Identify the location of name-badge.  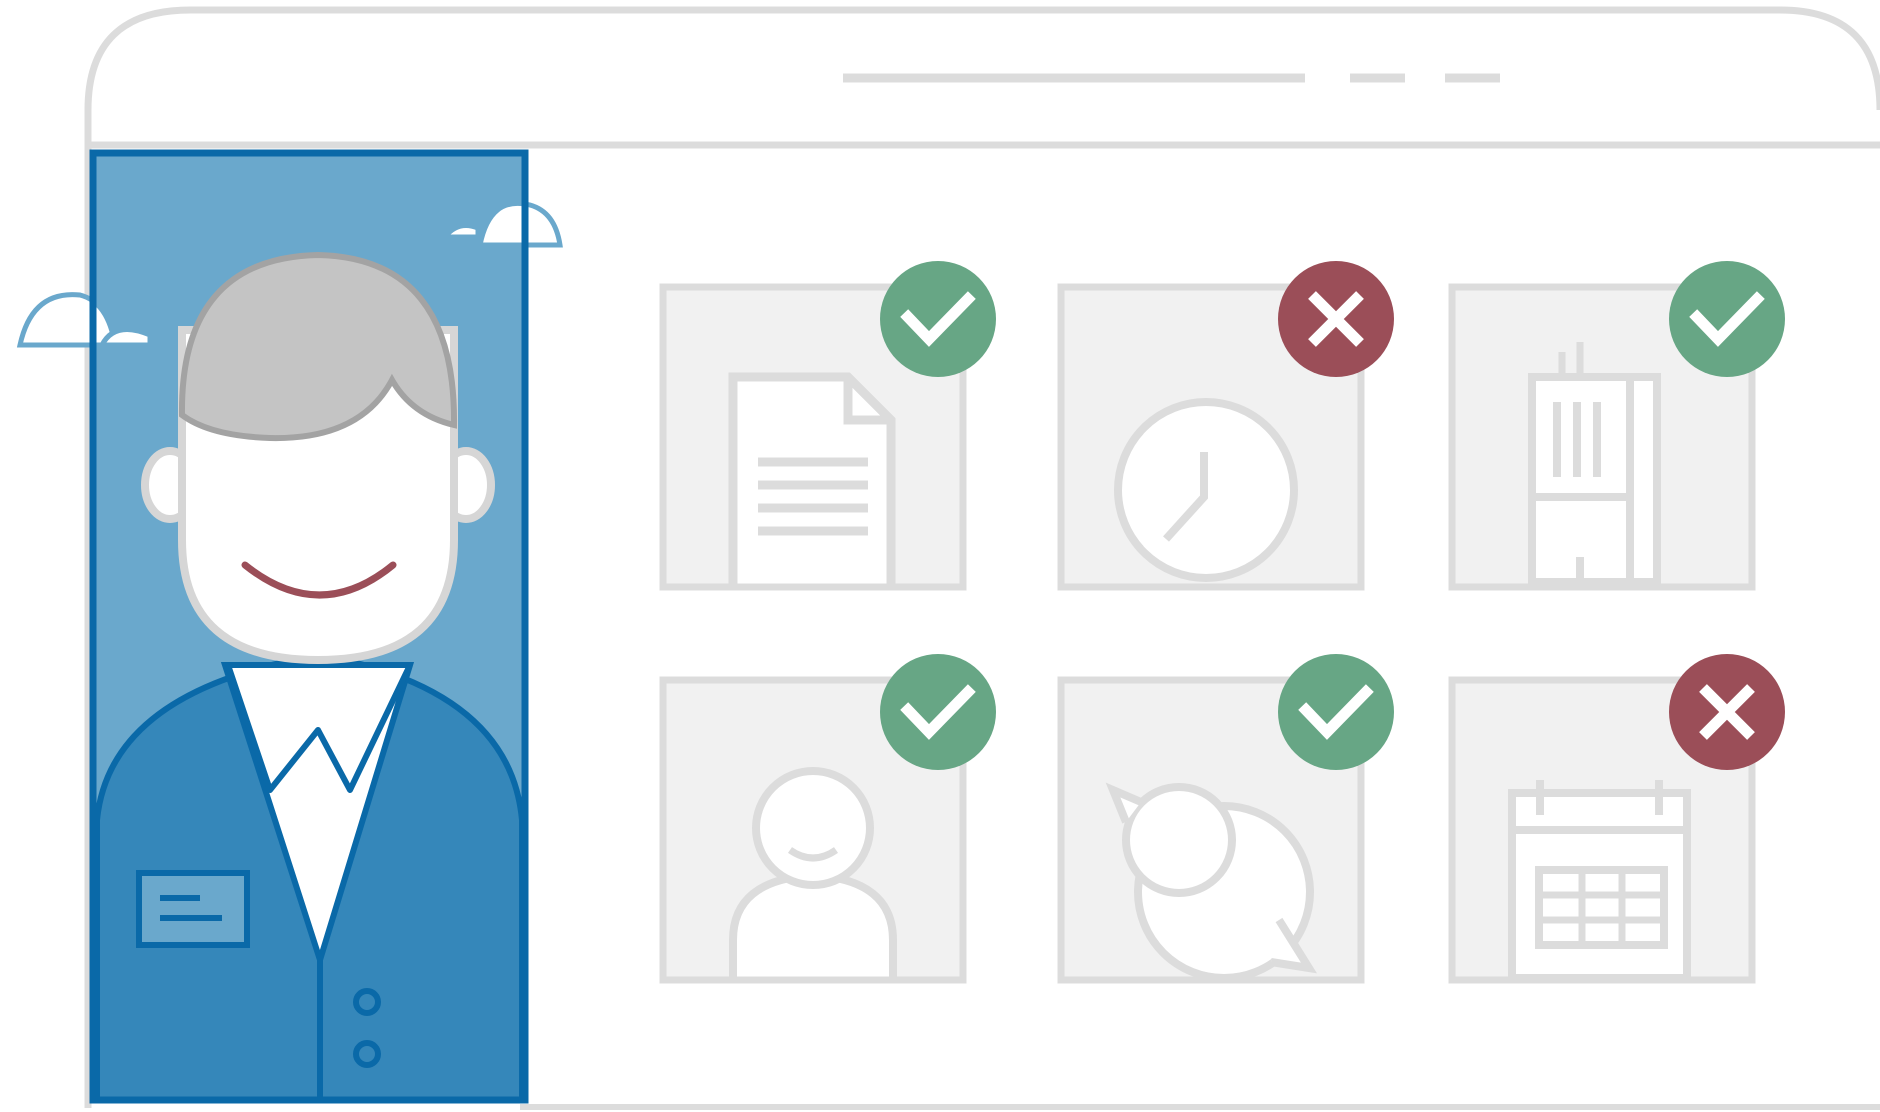
(193, 909).